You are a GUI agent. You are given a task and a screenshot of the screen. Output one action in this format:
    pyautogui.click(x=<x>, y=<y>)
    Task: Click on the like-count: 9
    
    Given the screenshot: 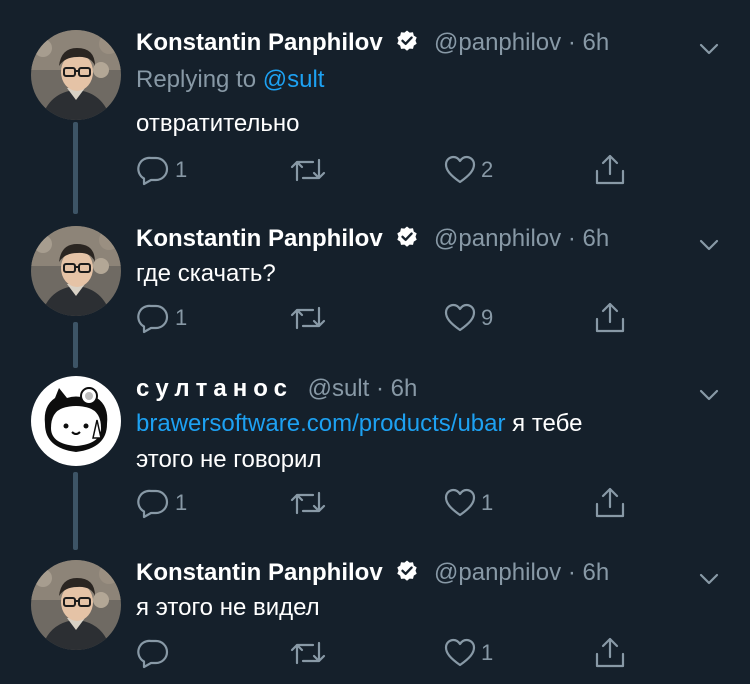 What is the action you would take?
    pyautogui.click(x=487, y=317)
    